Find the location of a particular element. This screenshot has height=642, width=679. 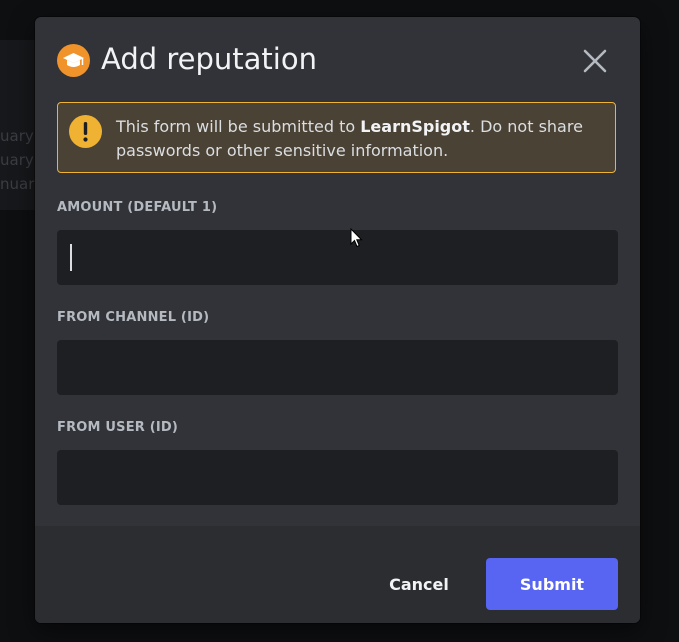

submit-button: Submit is located at coordinates (552, 584).